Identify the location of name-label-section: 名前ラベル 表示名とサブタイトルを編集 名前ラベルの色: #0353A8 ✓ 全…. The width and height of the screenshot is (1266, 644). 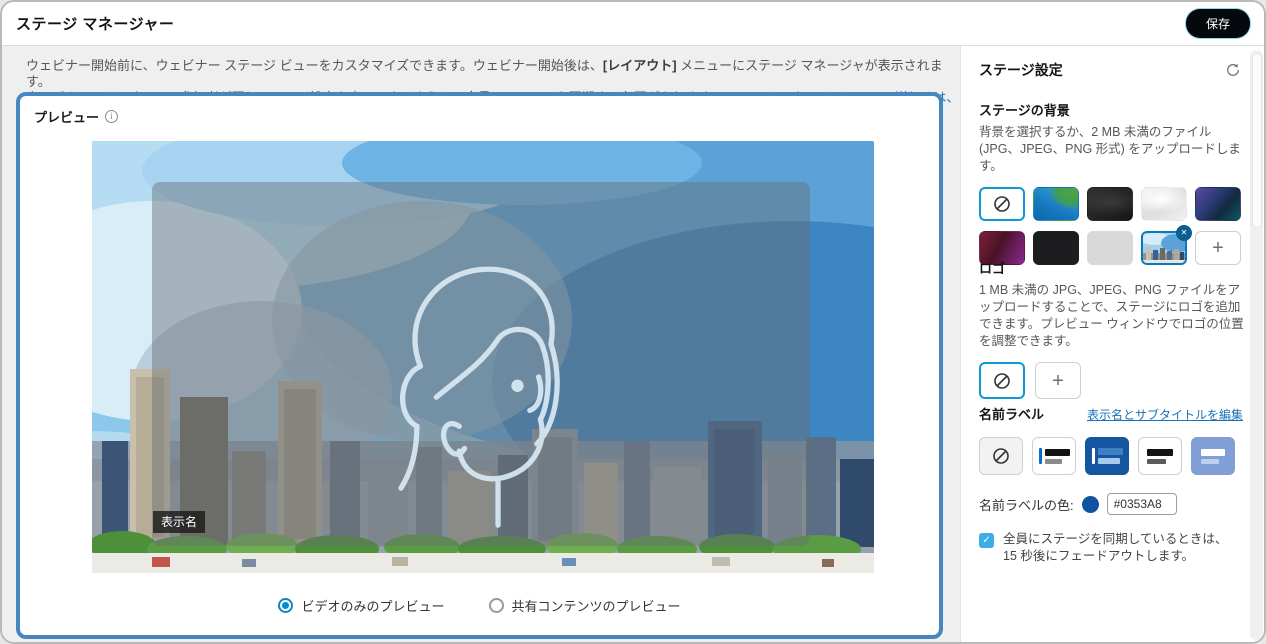
(1111, 484).